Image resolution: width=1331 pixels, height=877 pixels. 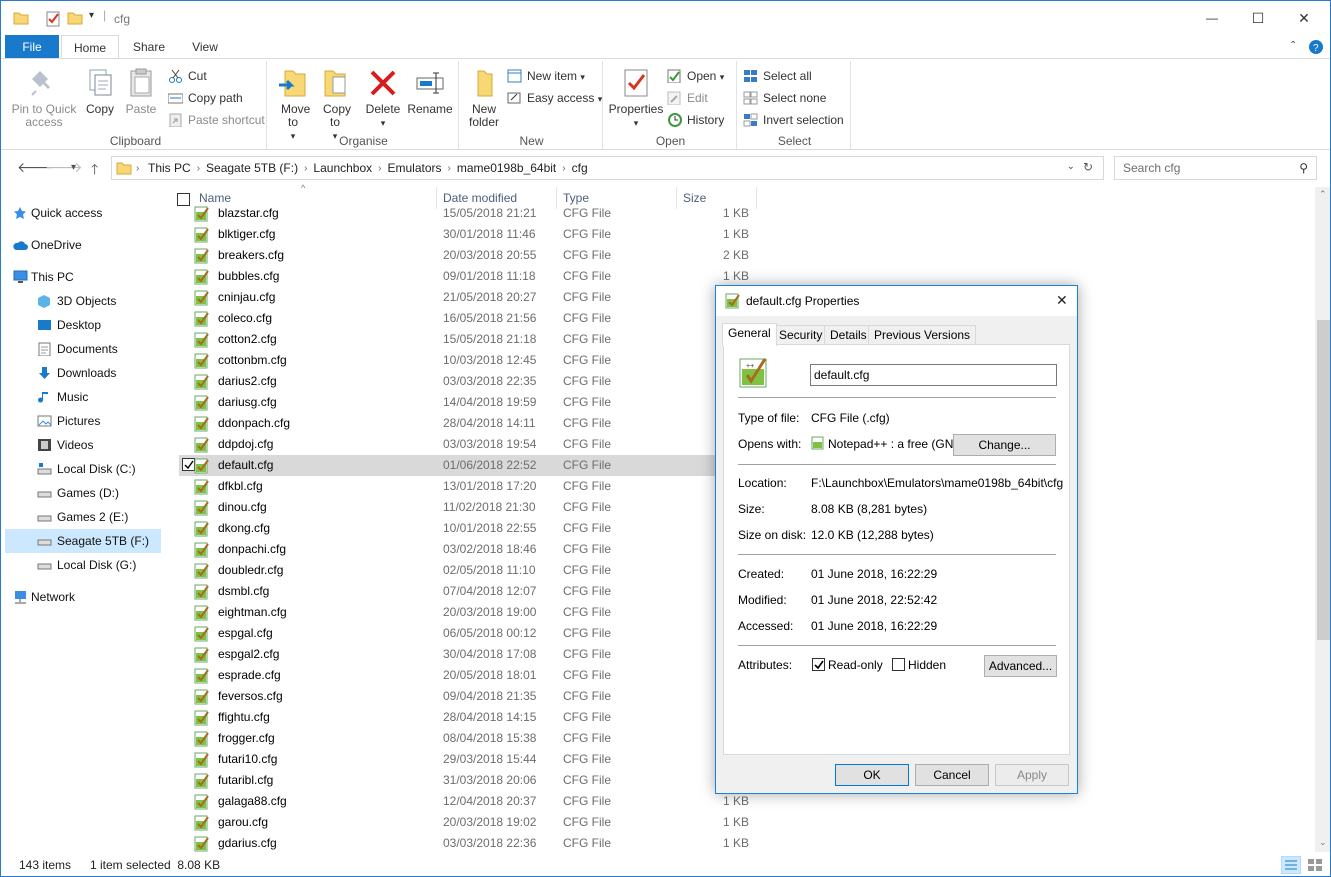 What do you see at coordinates (1215, 168) in the screenshot?
I see `search-input: Search cfg ⚲` at bounding box center [1215, 168].